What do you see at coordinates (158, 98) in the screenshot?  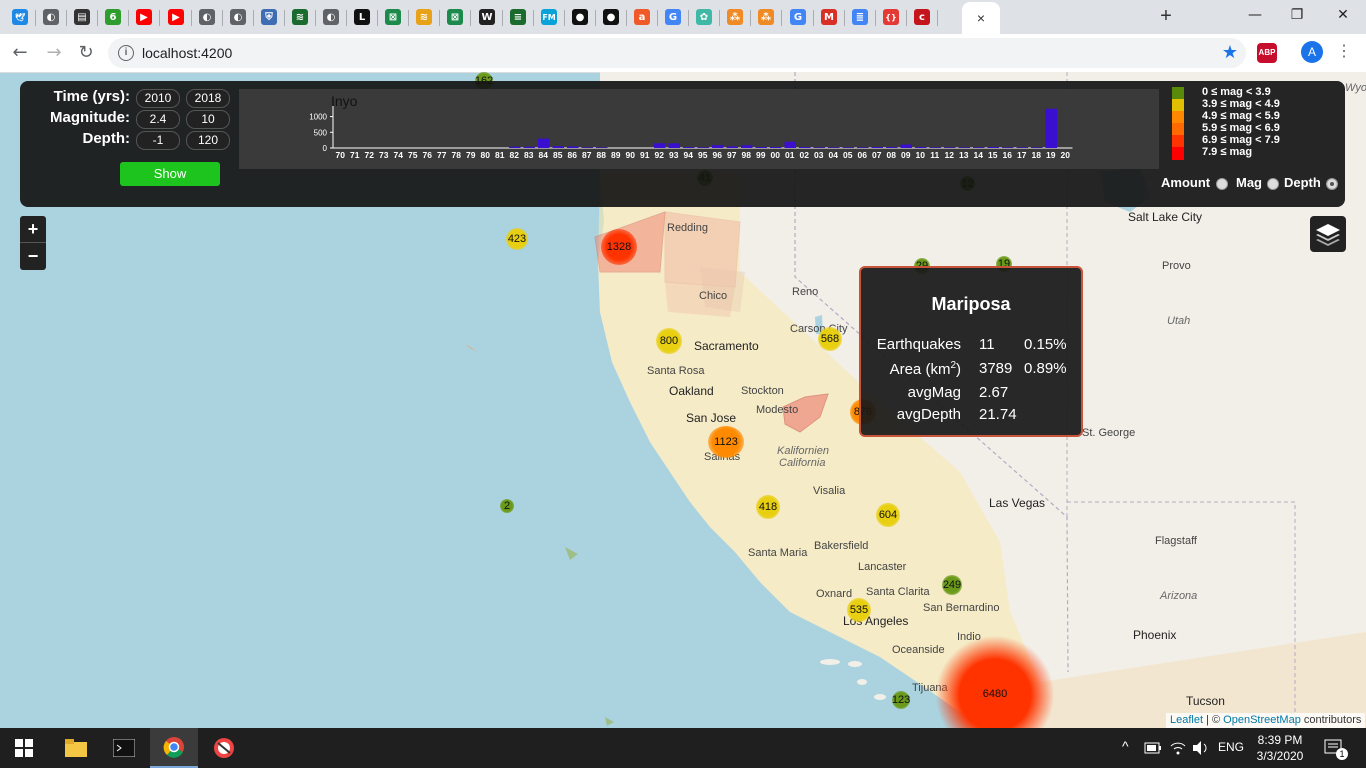 I see `time-from-input: 2010` at bounding box center [158, 98].